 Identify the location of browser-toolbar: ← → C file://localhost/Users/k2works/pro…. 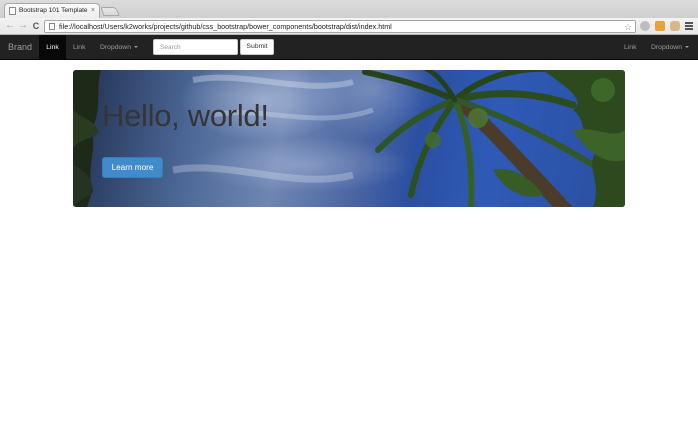
(349, 26).